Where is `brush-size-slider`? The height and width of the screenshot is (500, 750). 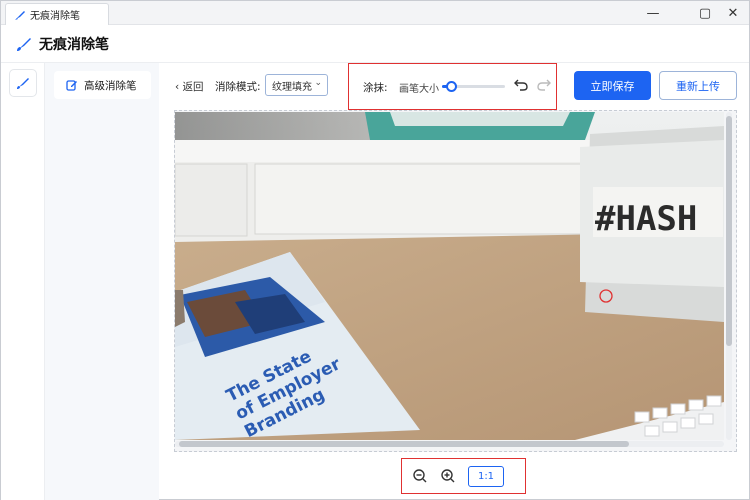 brush-size-slider is located at coordinates (473, 86).